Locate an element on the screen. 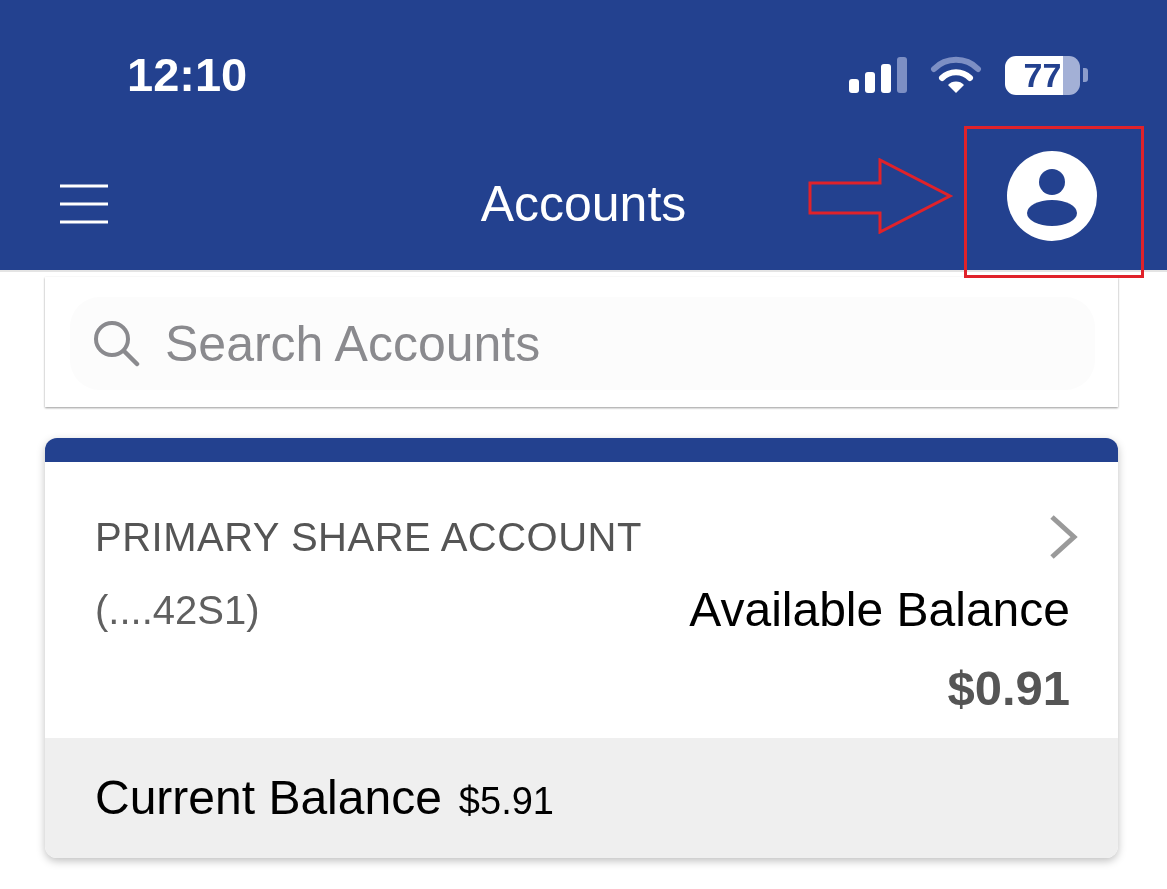  account-number: (....42S1) is located at coordinates (177, 610).